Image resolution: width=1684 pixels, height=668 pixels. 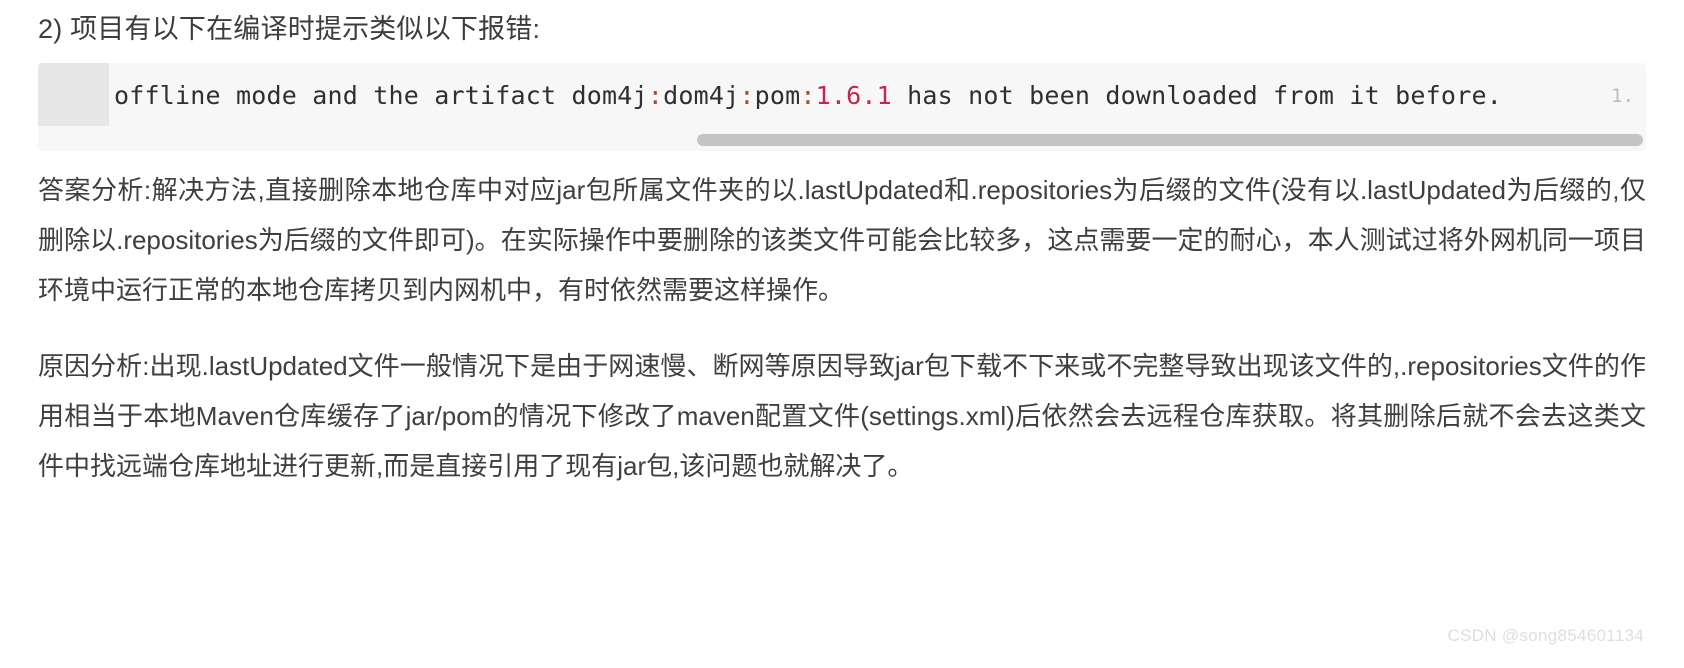 I want to click on code-text-packaging: pom, so click(x=777, y=95).